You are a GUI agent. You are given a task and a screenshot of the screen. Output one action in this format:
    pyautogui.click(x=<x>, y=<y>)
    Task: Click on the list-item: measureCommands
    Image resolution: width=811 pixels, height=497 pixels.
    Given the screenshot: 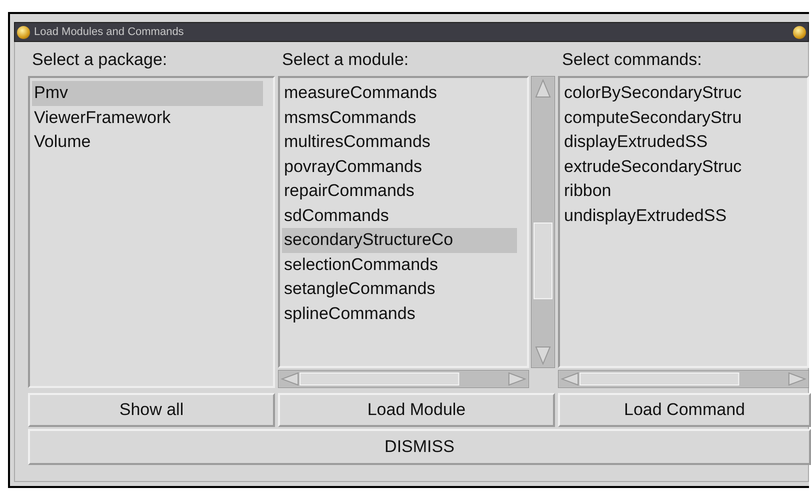 What is the action you would take?
    pyautogui.click(x=399, y=93)
    